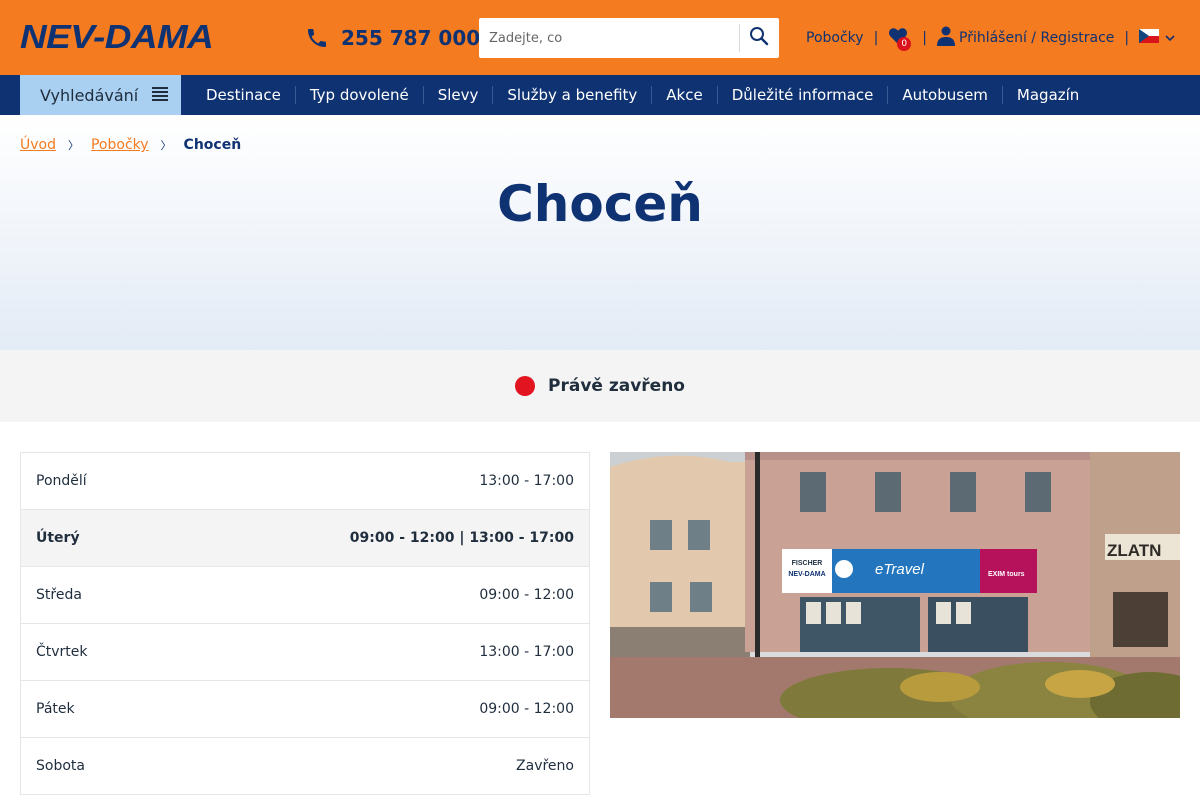 The width and height of the screenshot is (1200, 800). What do you see at coordinates (806, 574) in the screenshot?
I see `sign-nevdama: NEV-DAMA` at bounding box center [806, 574].